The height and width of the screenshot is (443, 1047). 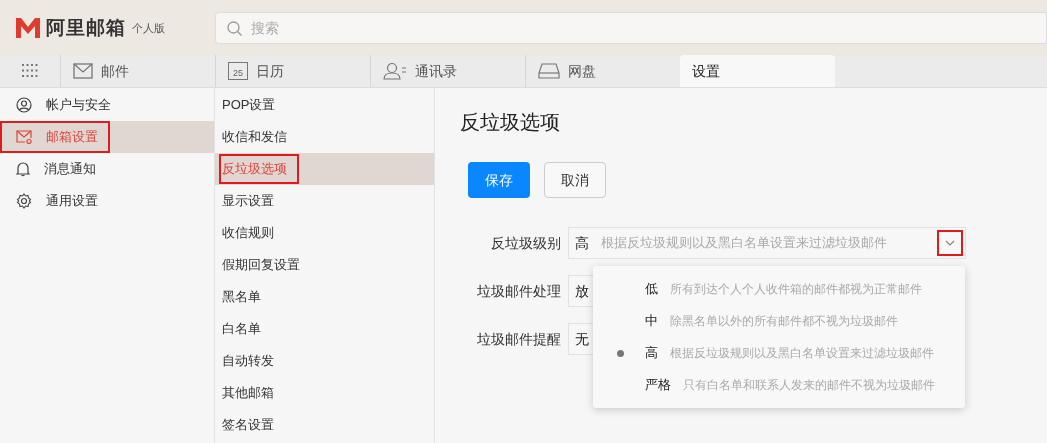 What do you see at coordinates (395, 71) in the screenshot?
I see `contacts-icon` at bounding box center [395, 71].